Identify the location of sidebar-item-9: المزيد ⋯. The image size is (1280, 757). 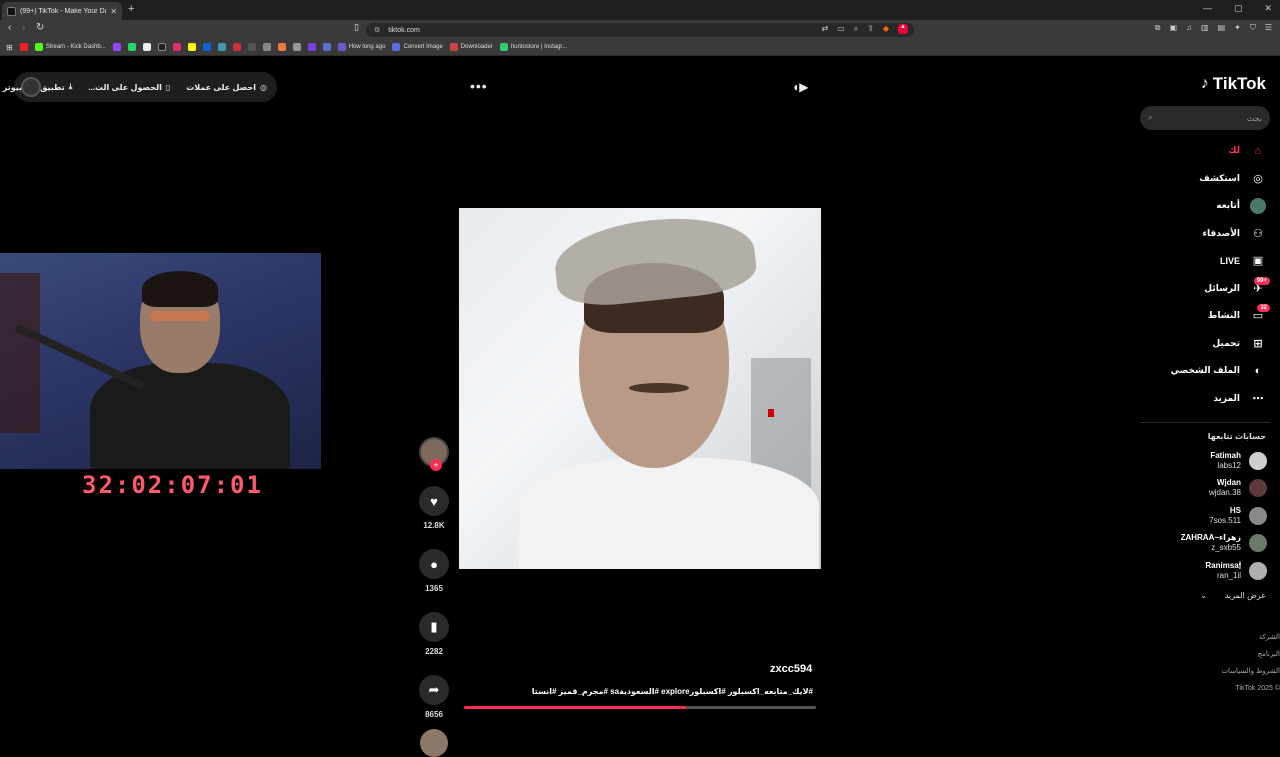
(1207, 399).